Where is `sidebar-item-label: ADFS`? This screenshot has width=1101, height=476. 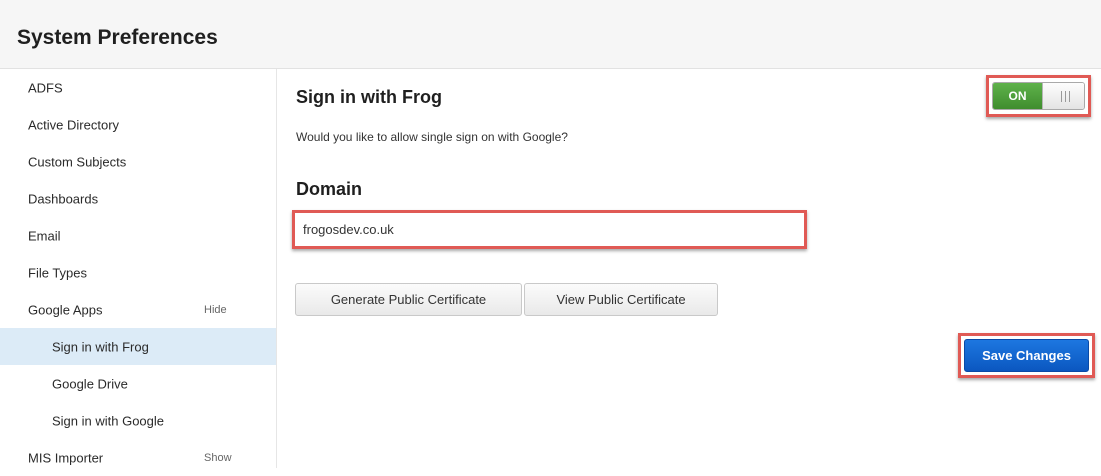 sidebar-item-label: ADFS is located at coordinates (45, 87).